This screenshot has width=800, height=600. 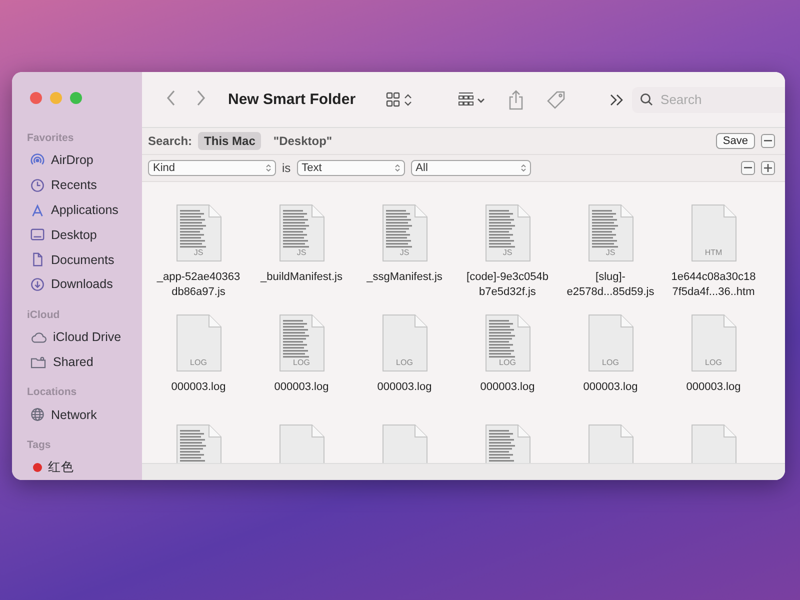 What do you see at coordinates (74, 185) in the screenshot?
I see `sidebar-item: Recents` at bounding box center [74, 185].